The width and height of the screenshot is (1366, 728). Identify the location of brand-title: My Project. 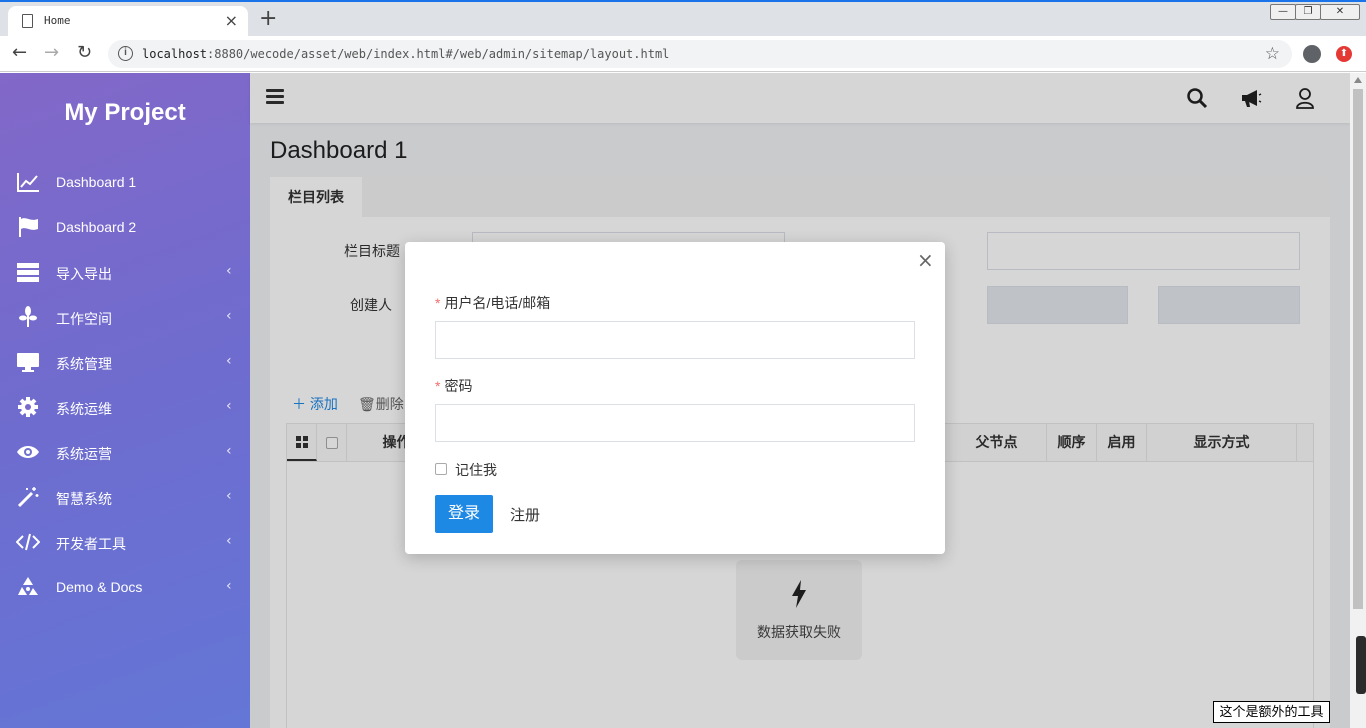
(125, 112).